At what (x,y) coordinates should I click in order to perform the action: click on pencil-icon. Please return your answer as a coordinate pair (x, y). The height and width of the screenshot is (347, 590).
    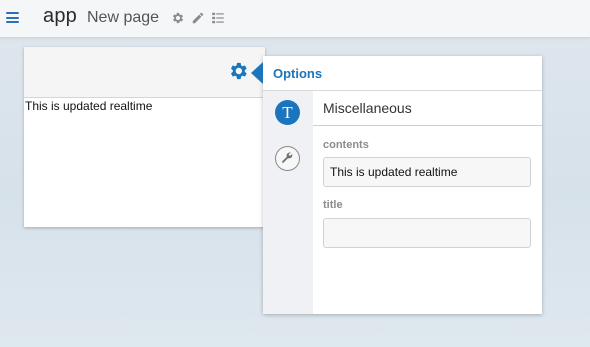
    Looking at the image, I should click on (198, 18).